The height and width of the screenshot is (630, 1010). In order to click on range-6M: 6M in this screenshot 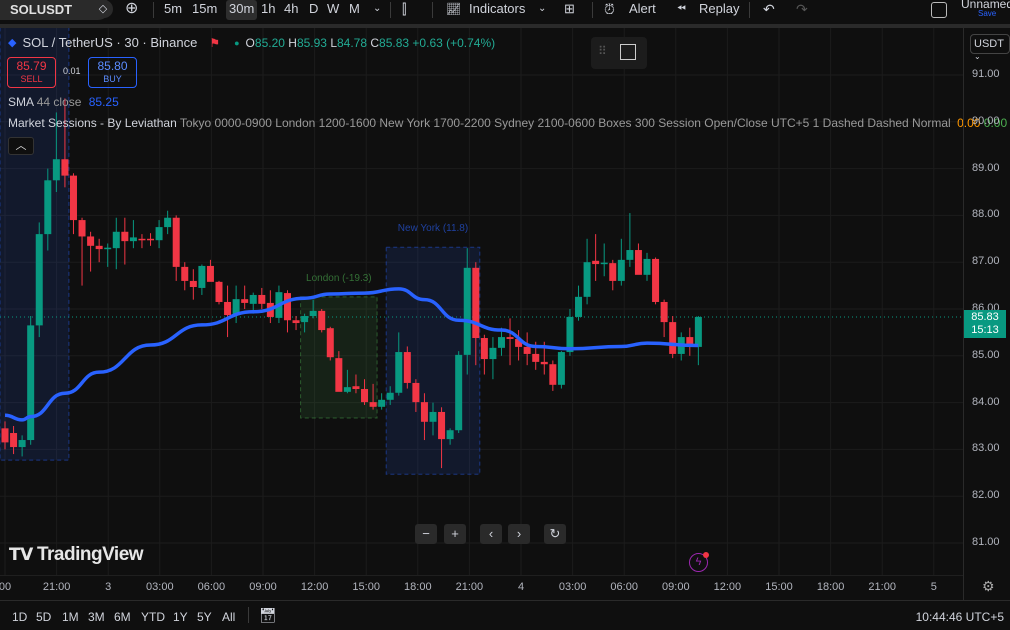, I will do `click(122, 617)`.